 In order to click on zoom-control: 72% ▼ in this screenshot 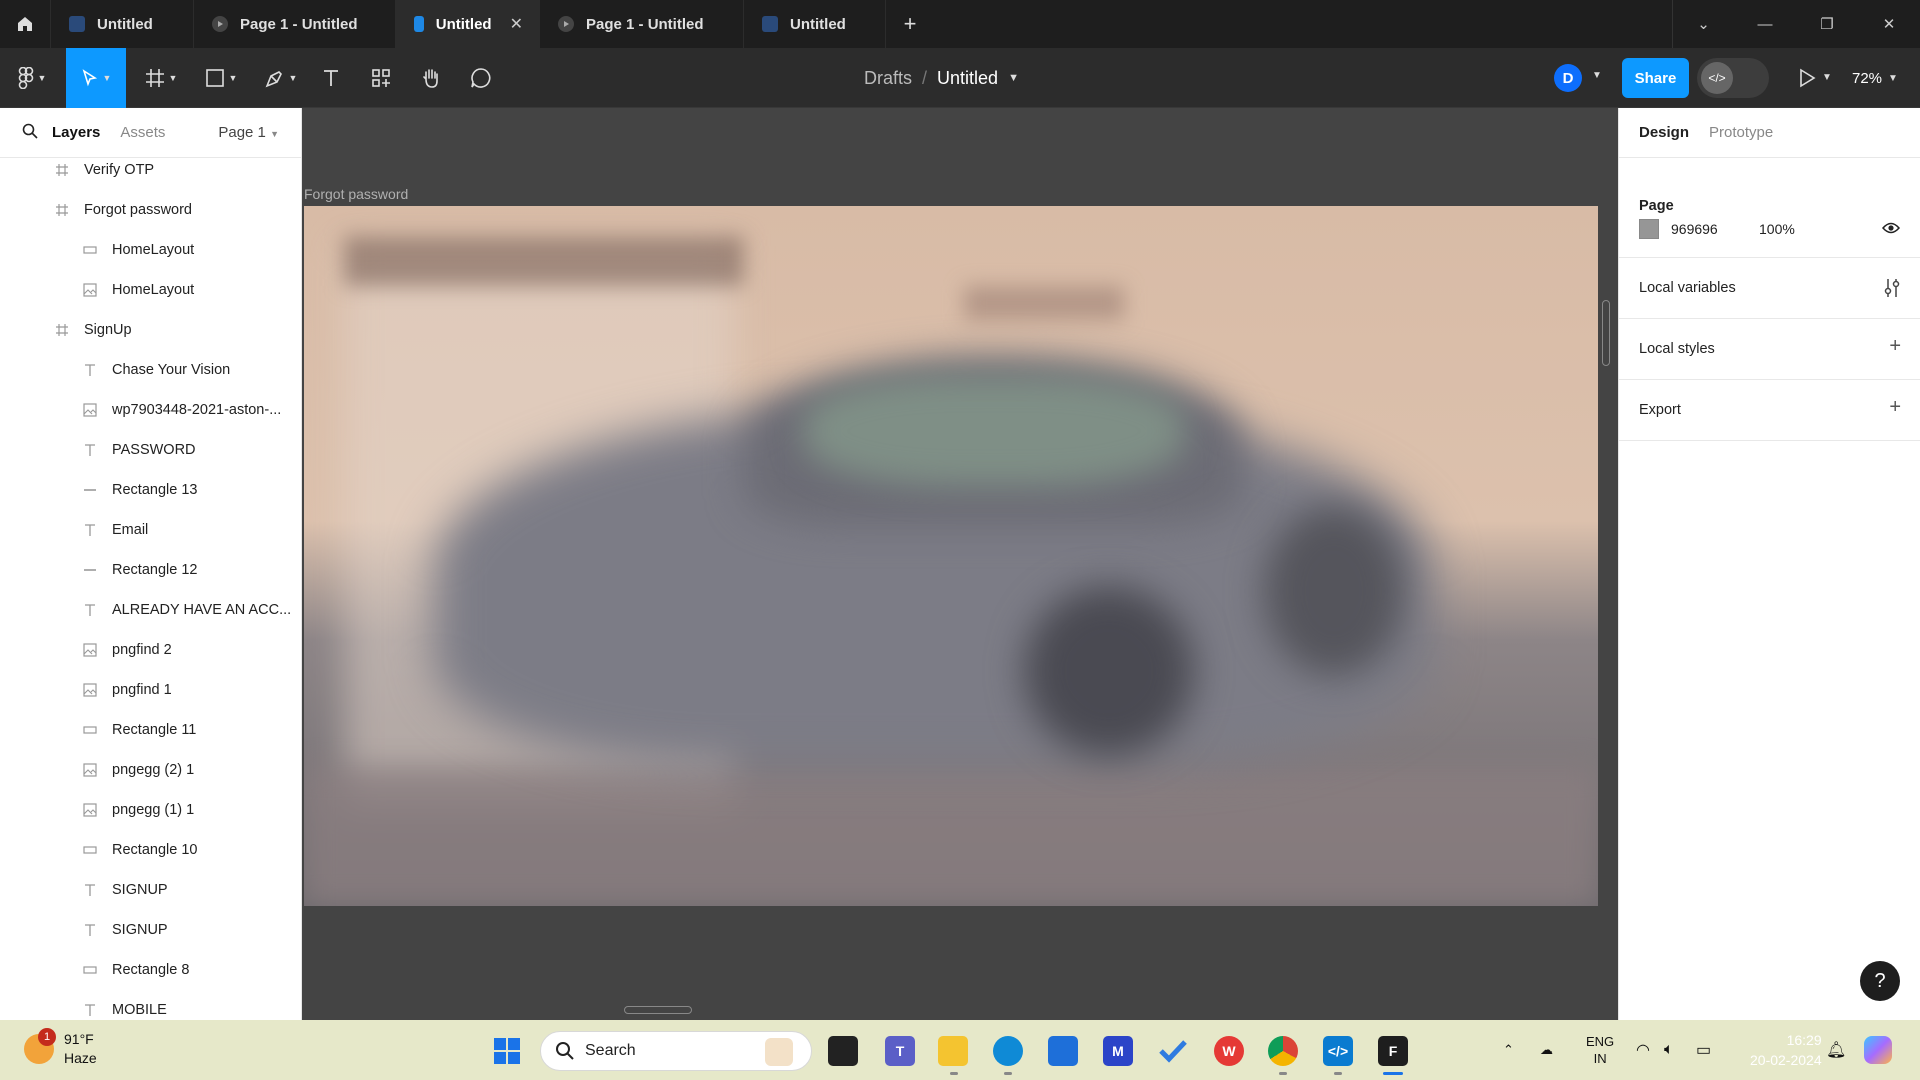, I will do `click(1875, 78)`.